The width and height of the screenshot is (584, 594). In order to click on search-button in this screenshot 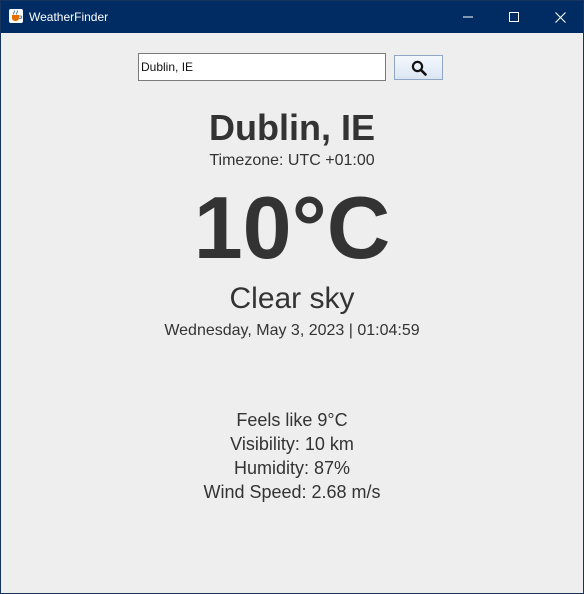, I will do `click(418, 67)`.